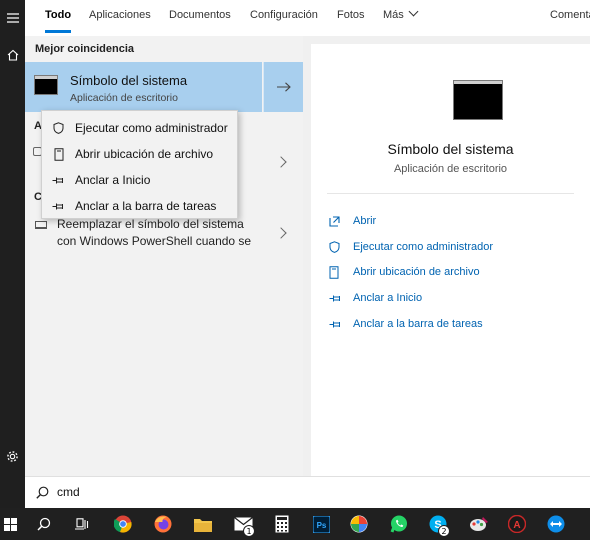 This screenshot has height=540, width=590. What do you see at coordinates (46, 85) in the screenshot?
I see `command-prompt-icon` at bounding box center [46, 85].